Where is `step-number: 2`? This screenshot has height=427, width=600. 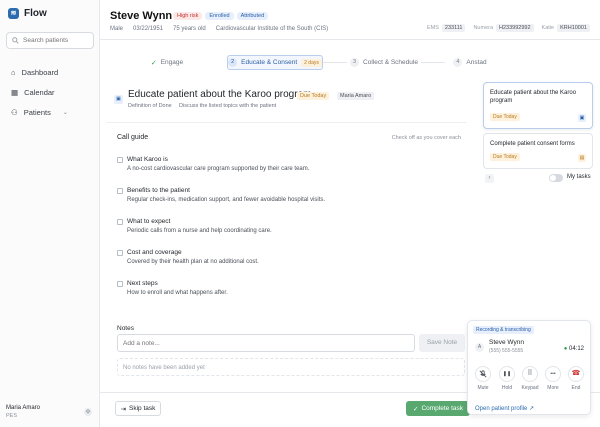
step-number: 2 is located at coordinates (233, 62).